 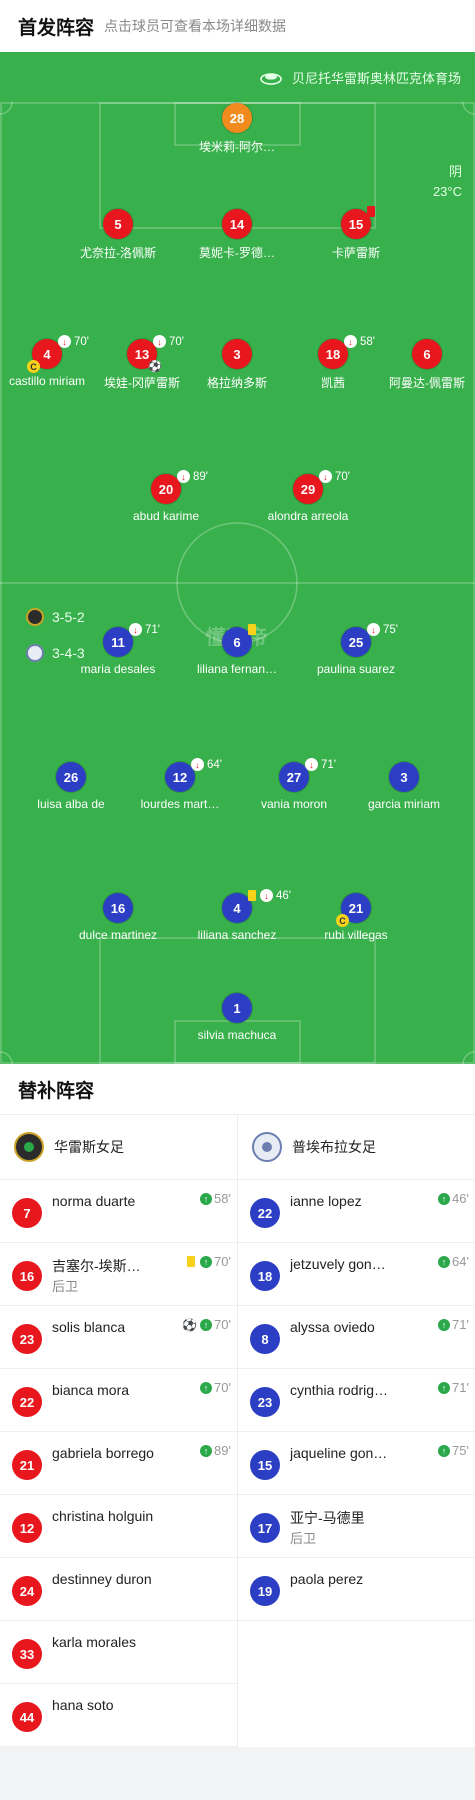 I want to click on sub-number: 24, so click(x=27, y=1591).